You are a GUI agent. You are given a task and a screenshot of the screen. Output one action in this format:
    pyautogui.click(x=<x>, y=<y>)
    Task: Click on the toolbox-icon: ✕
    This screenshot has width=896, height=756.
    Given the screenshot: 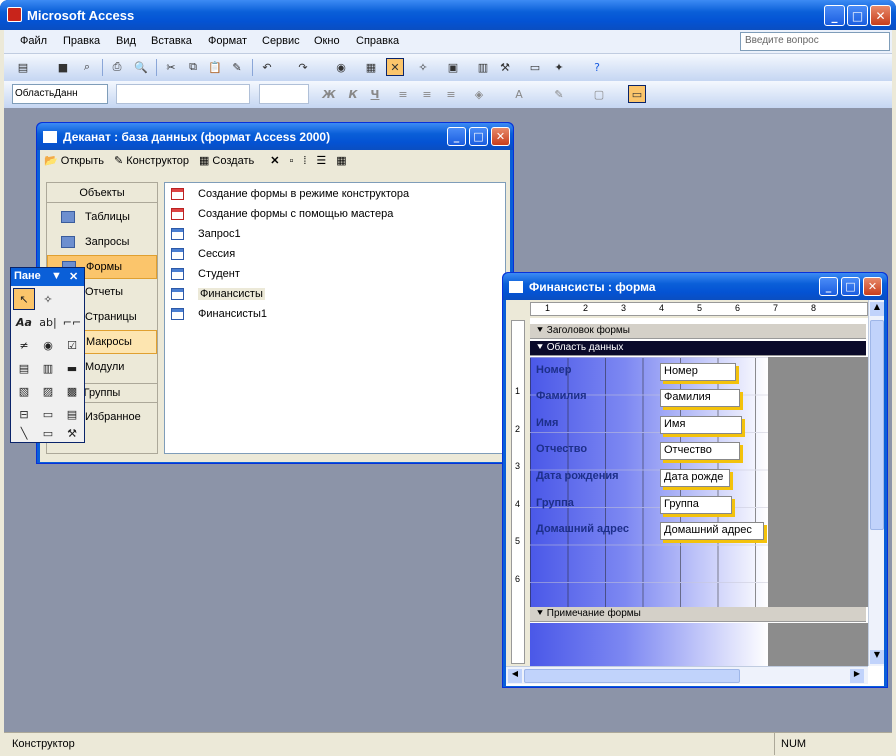 What is the action you would take?
    pyautogui.click(x=395, y=67)
    